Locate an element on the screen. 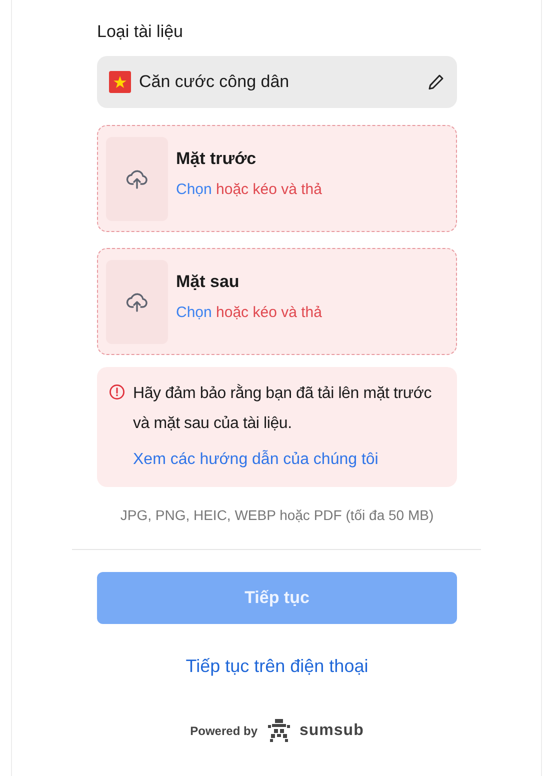 Image resolution: width=553 pixels, height=776 pixels. brand-name: sumsub is located at coordinates (332, 731).